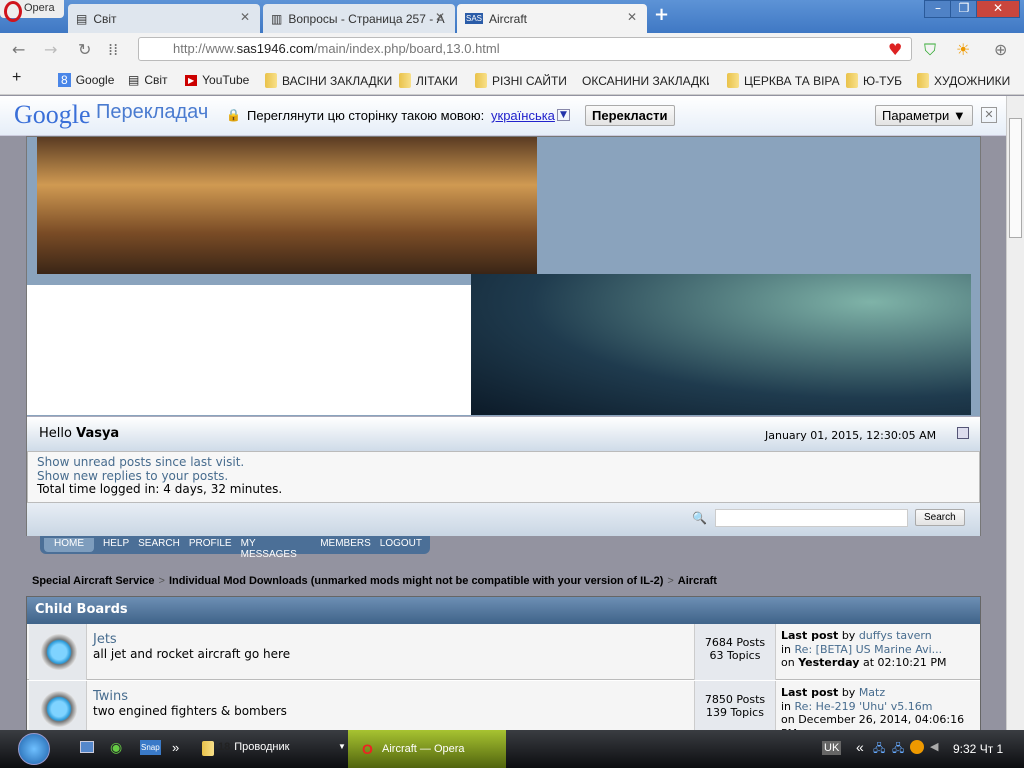  What do you see at coordinates (963, 49) in the screenshot?
I see `weather-icon: ☀` at bounding box center [963, 49].